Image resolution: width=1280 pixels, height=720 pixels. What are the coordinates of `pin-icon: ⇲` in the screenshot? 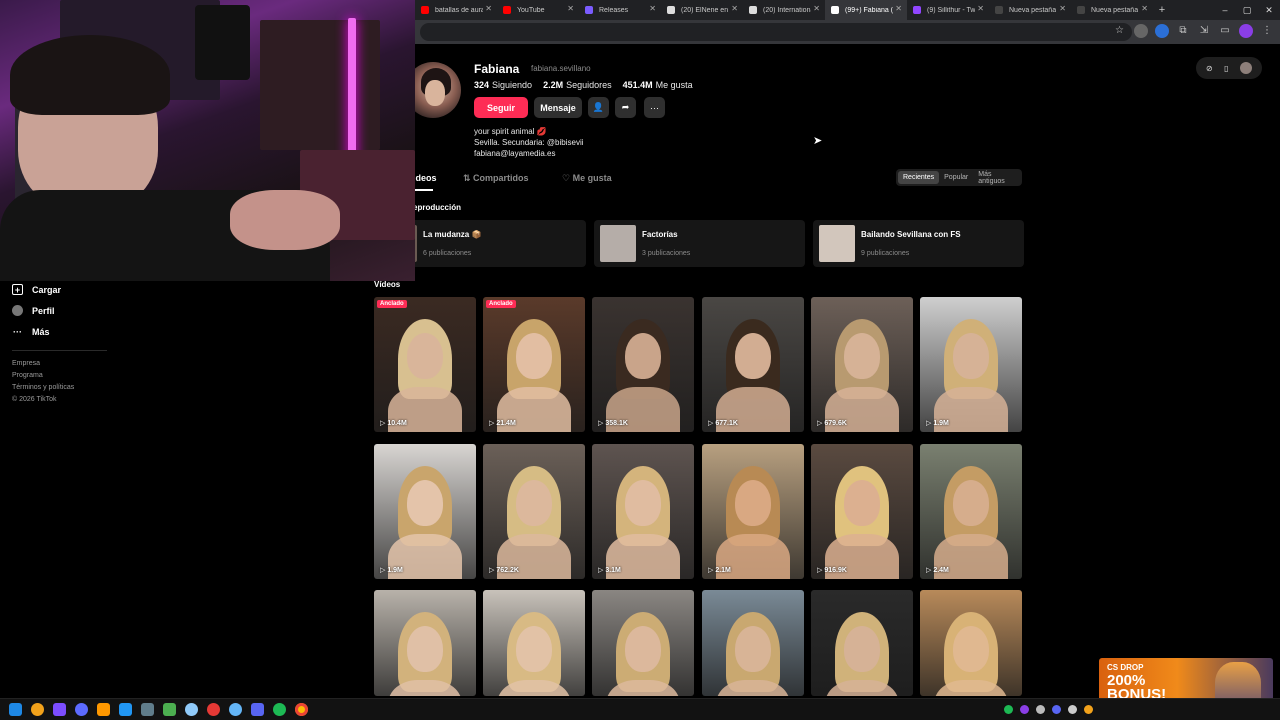 It's located at (1204, 31).